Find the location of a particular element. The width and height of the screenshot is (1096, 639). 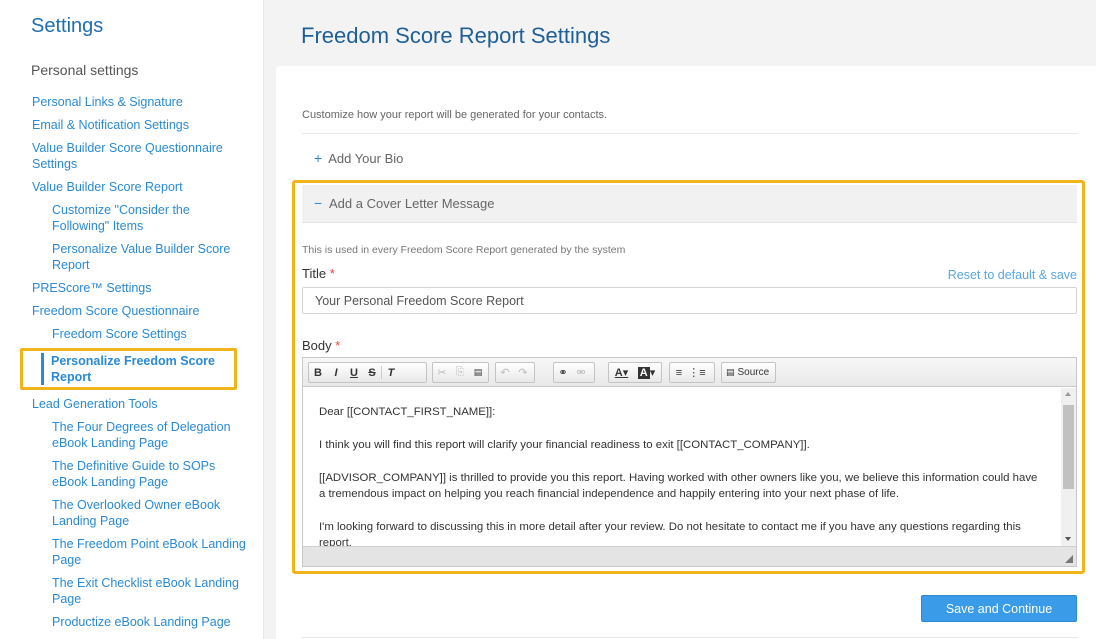

source-button: ▤ Source is located at coordinates (747, 372).